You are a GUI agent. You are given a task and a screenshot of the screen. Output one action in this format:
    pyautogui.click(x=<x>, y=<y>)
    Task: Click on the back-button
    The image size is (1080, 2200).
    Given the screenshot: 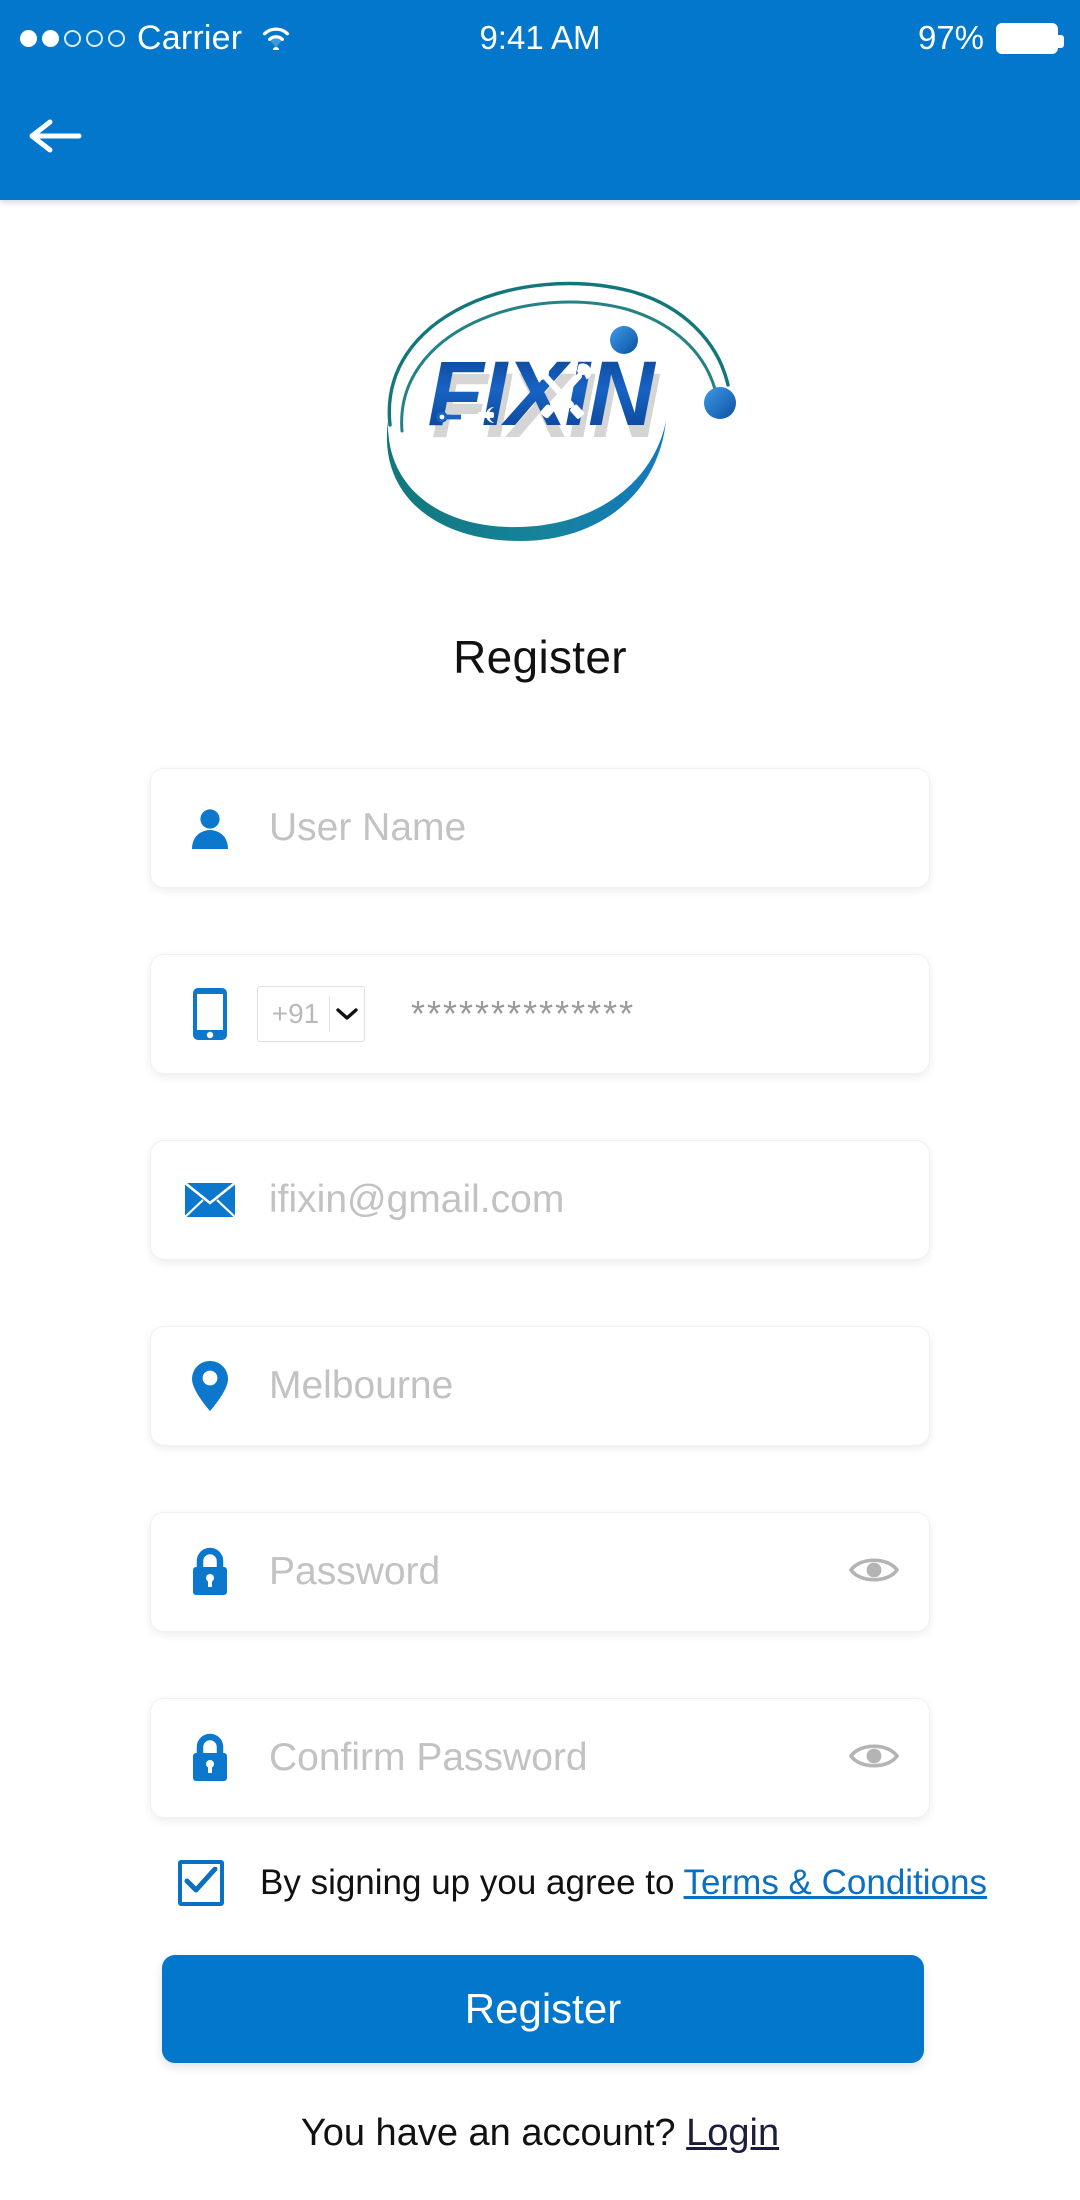 What is the action you would take?
    pyautogui.click(x=59, y=138)
    